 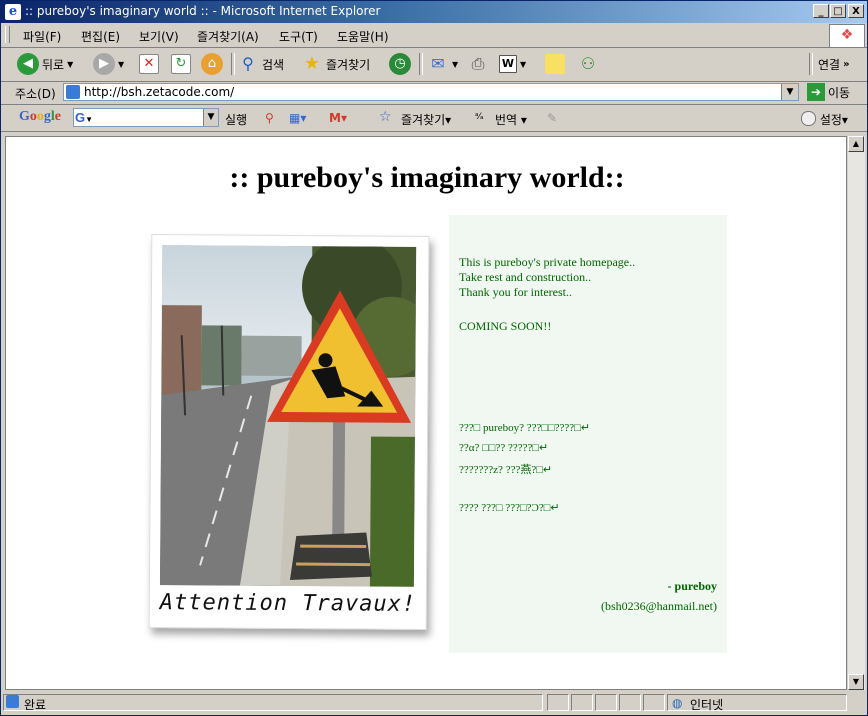 I want to click on google-translate-button: 번역 ▾, so click(x=511, y=119).